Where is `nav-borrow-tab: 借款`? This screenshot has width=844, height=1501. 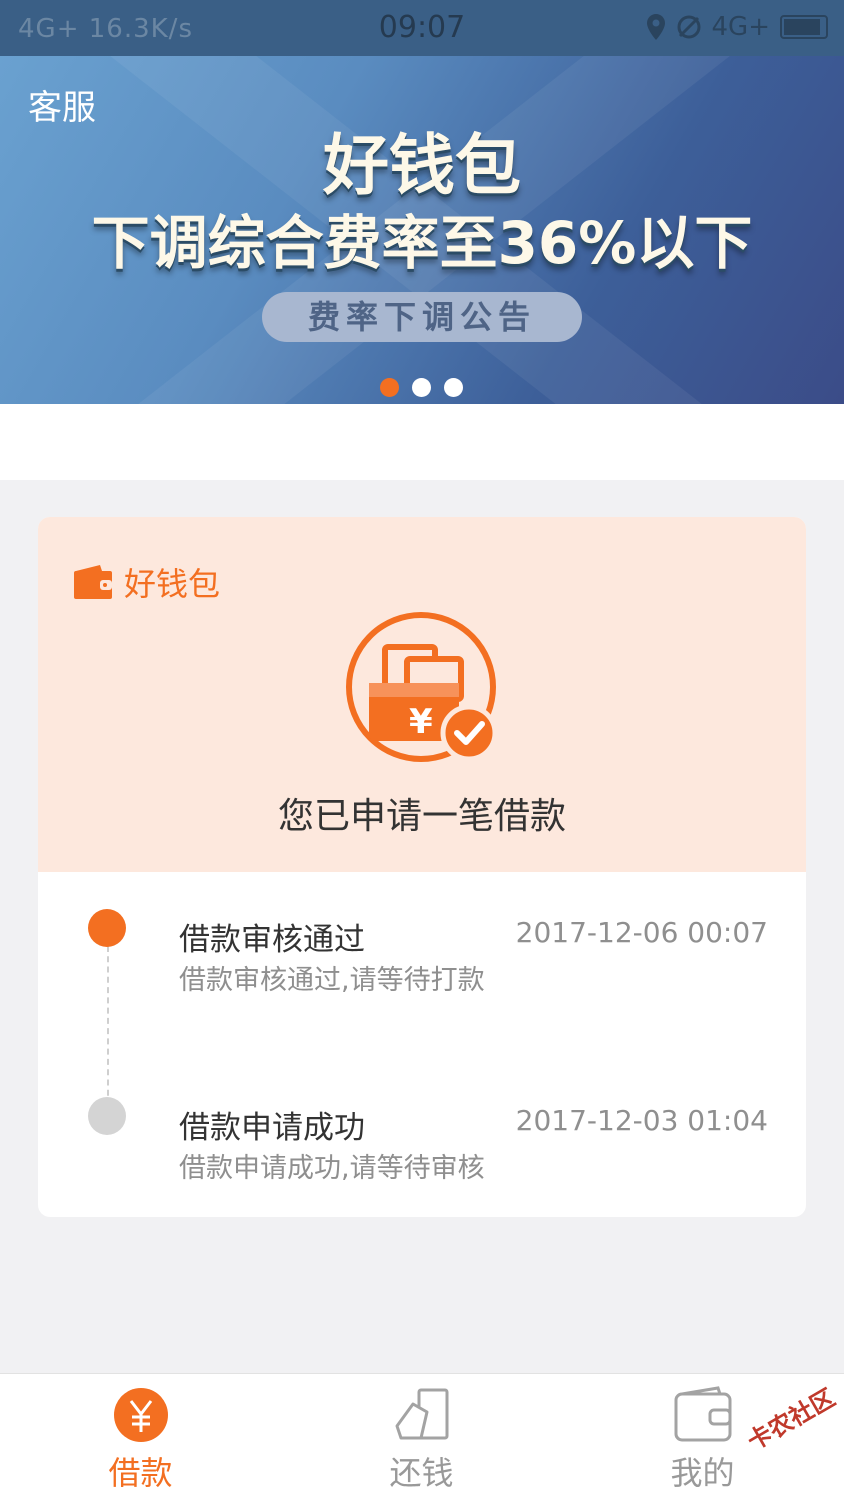 nav-borrow-tab: 借款 is located at coordinates (140, 1437).